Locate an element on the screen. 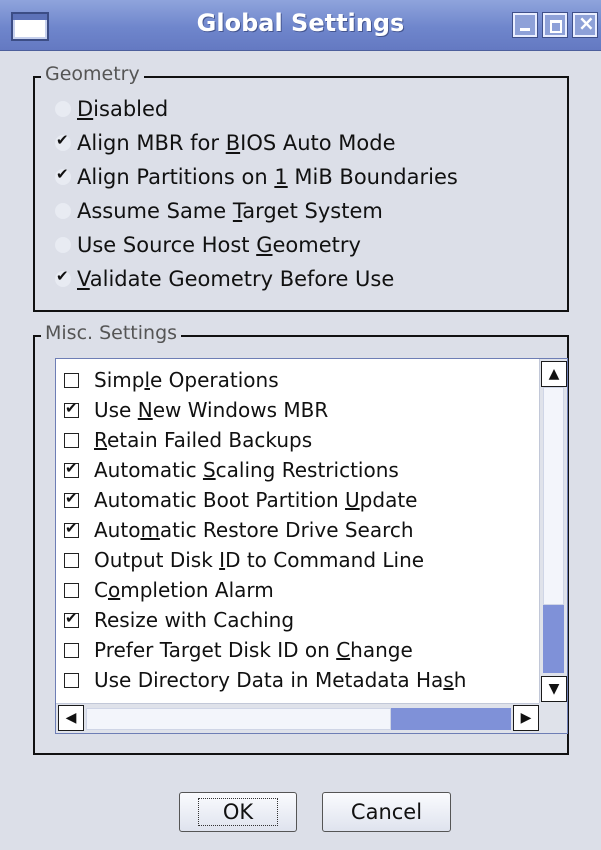 Image resolution: width=601 pixels, height=850 pixels. vertical-scroll-track is located at coordinates (553, 639).